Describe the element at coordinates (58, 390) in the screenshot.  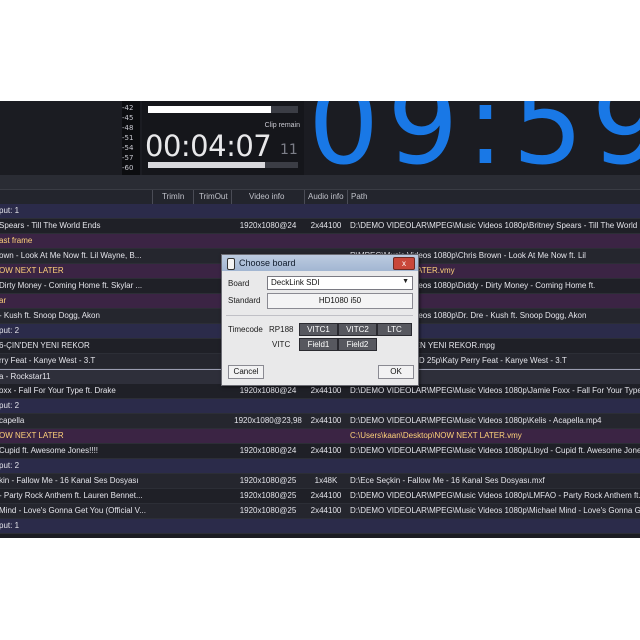
I see `row-title: oxx - Fall For Your Type ft. Drake` at that location.